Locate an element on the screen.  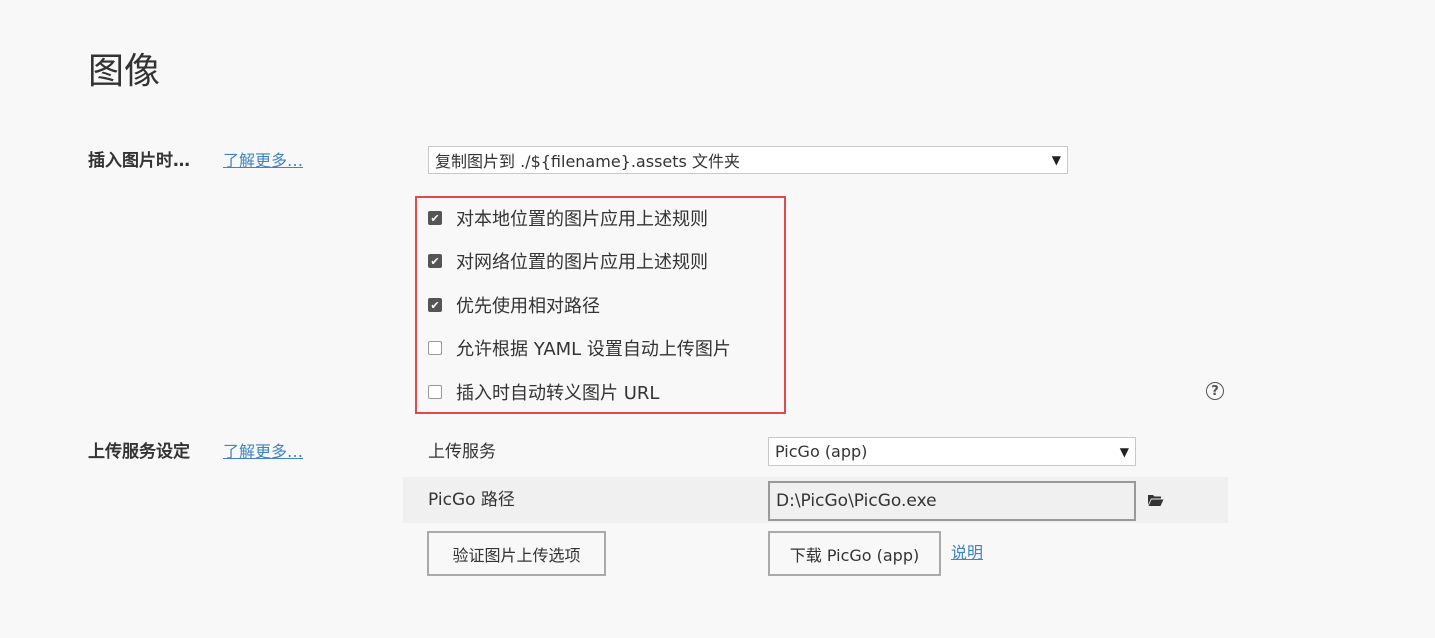
option-yaml-upload: 允许根据 YAML 设置自动上传图片 is located at coordinates (579, 348).